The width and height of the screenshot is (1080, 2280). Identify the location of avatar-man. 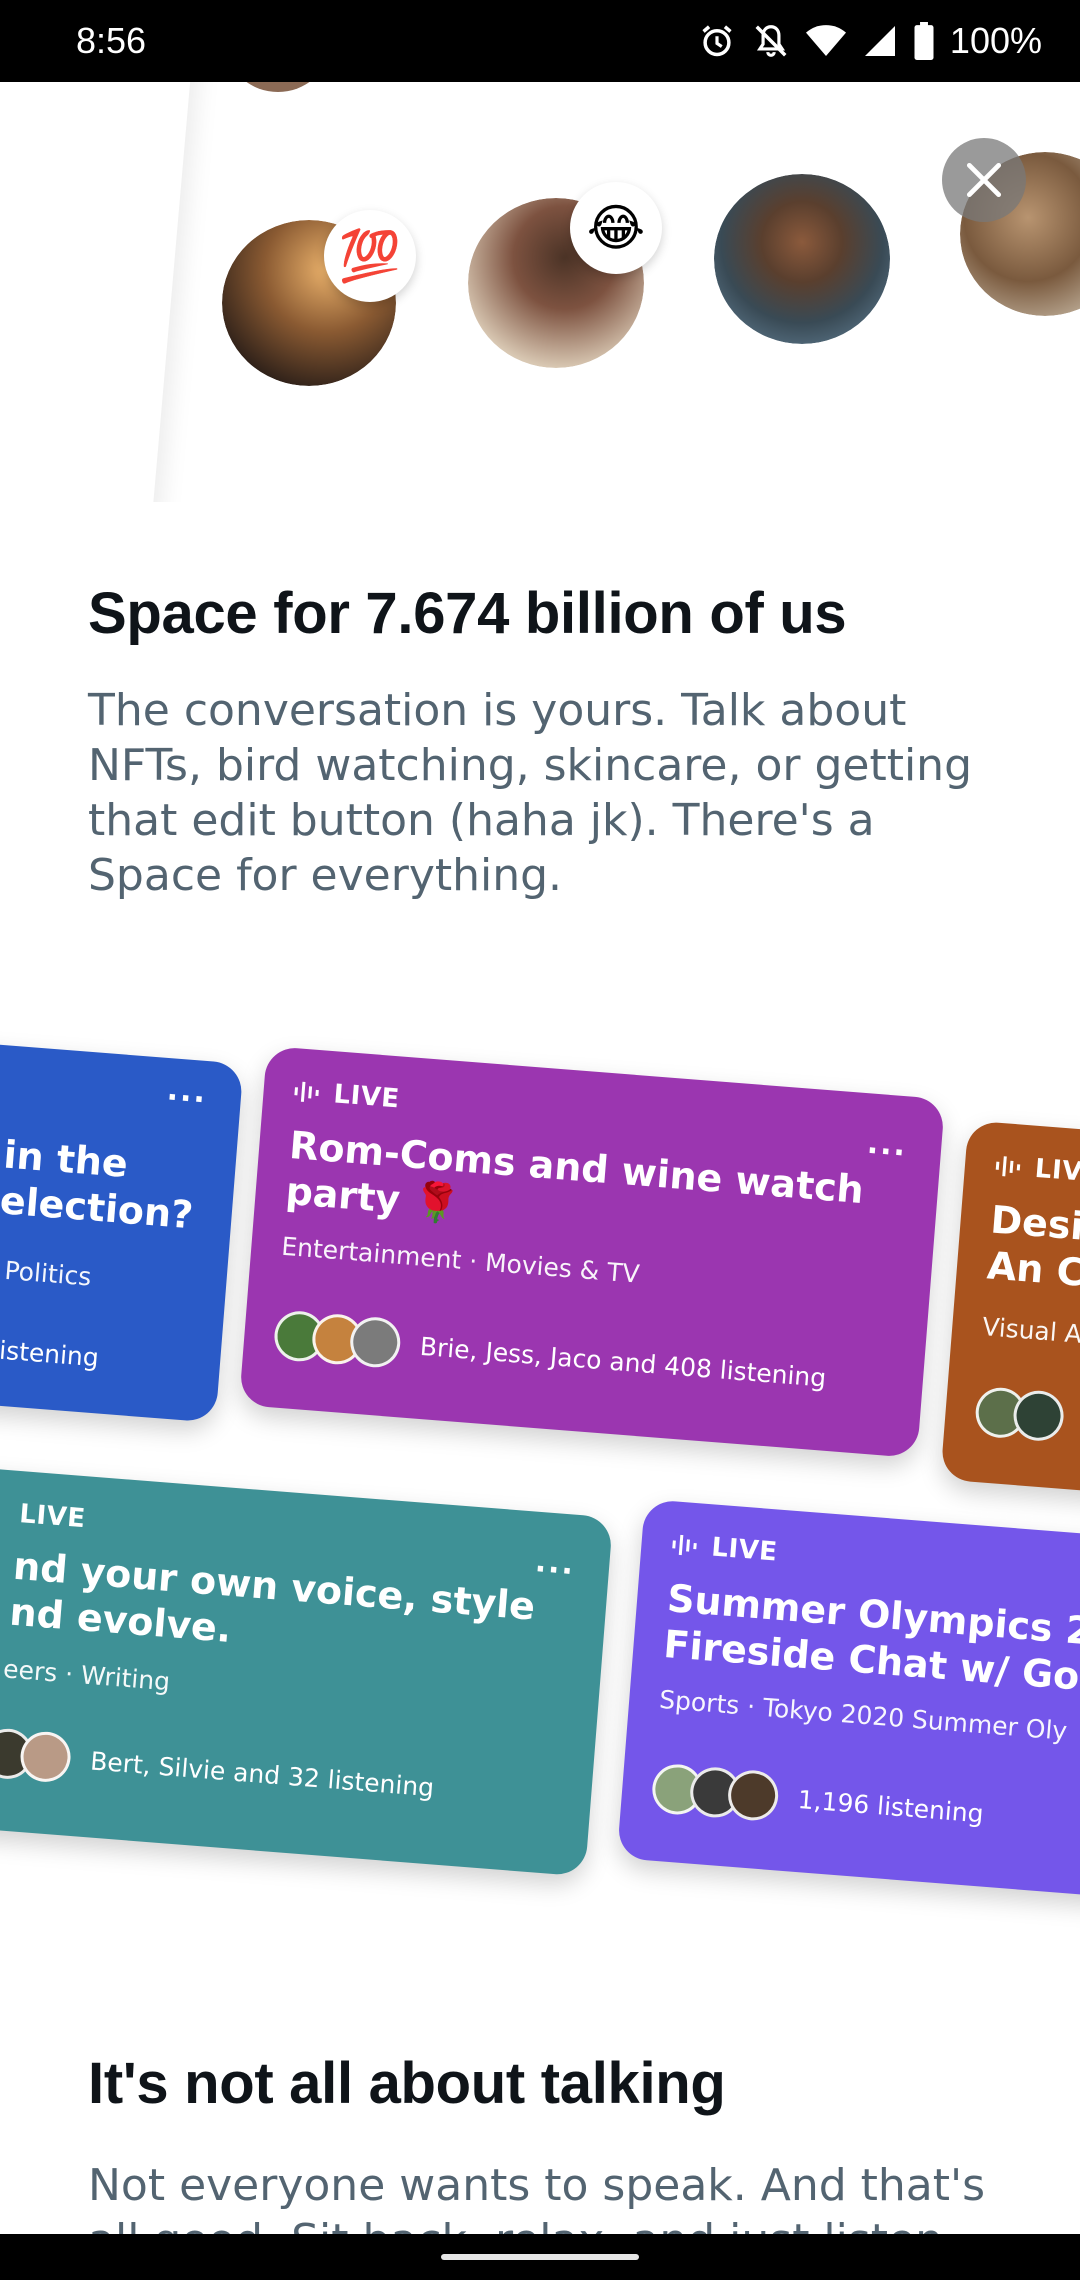
(802, 259).